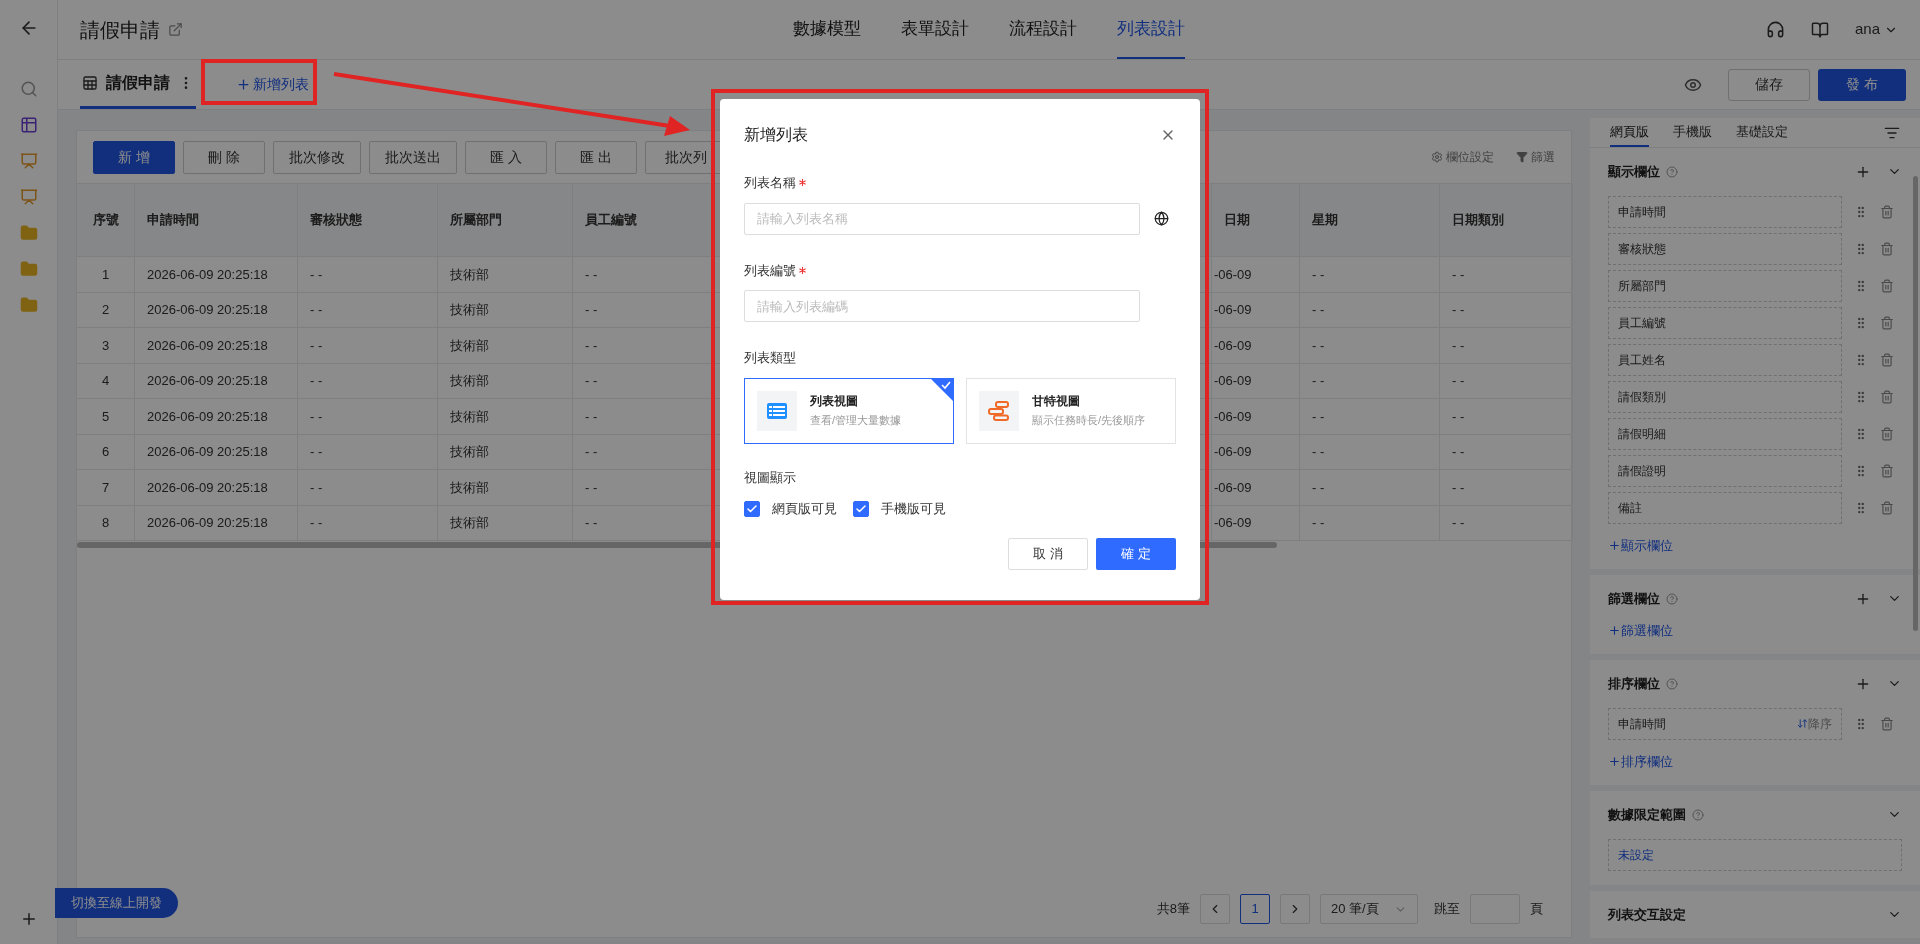 The height and width of the screenshot is (944, 1920). Describe the element at coordinates (1634, 684) in the screenshot. I see `section-title: 排序欄位` at that location.